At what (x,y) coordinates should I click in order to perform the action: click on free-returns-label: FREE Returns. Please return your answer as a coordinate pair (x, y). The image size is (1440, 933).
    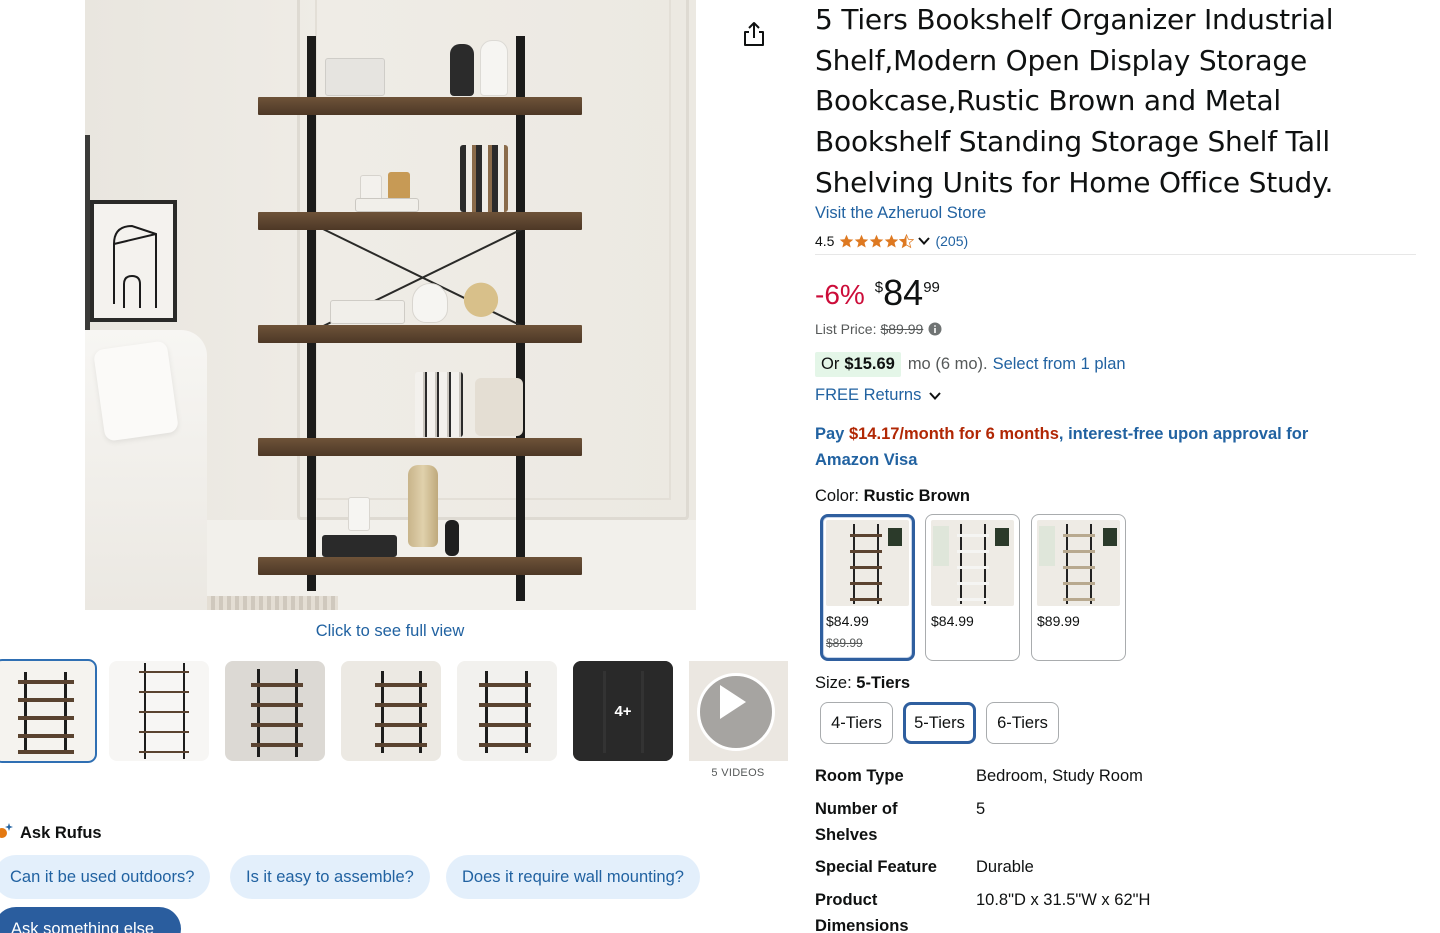
    Looking at the image, I should click on (868, 395).